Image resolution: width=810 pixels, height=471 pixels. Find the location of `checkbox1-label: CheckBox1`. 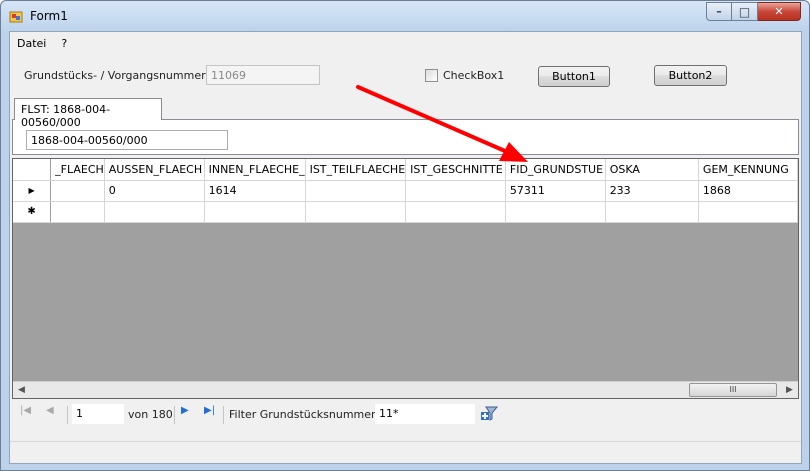

checkbox1-label: CheckBox1 is located at coordinates (474, 75).